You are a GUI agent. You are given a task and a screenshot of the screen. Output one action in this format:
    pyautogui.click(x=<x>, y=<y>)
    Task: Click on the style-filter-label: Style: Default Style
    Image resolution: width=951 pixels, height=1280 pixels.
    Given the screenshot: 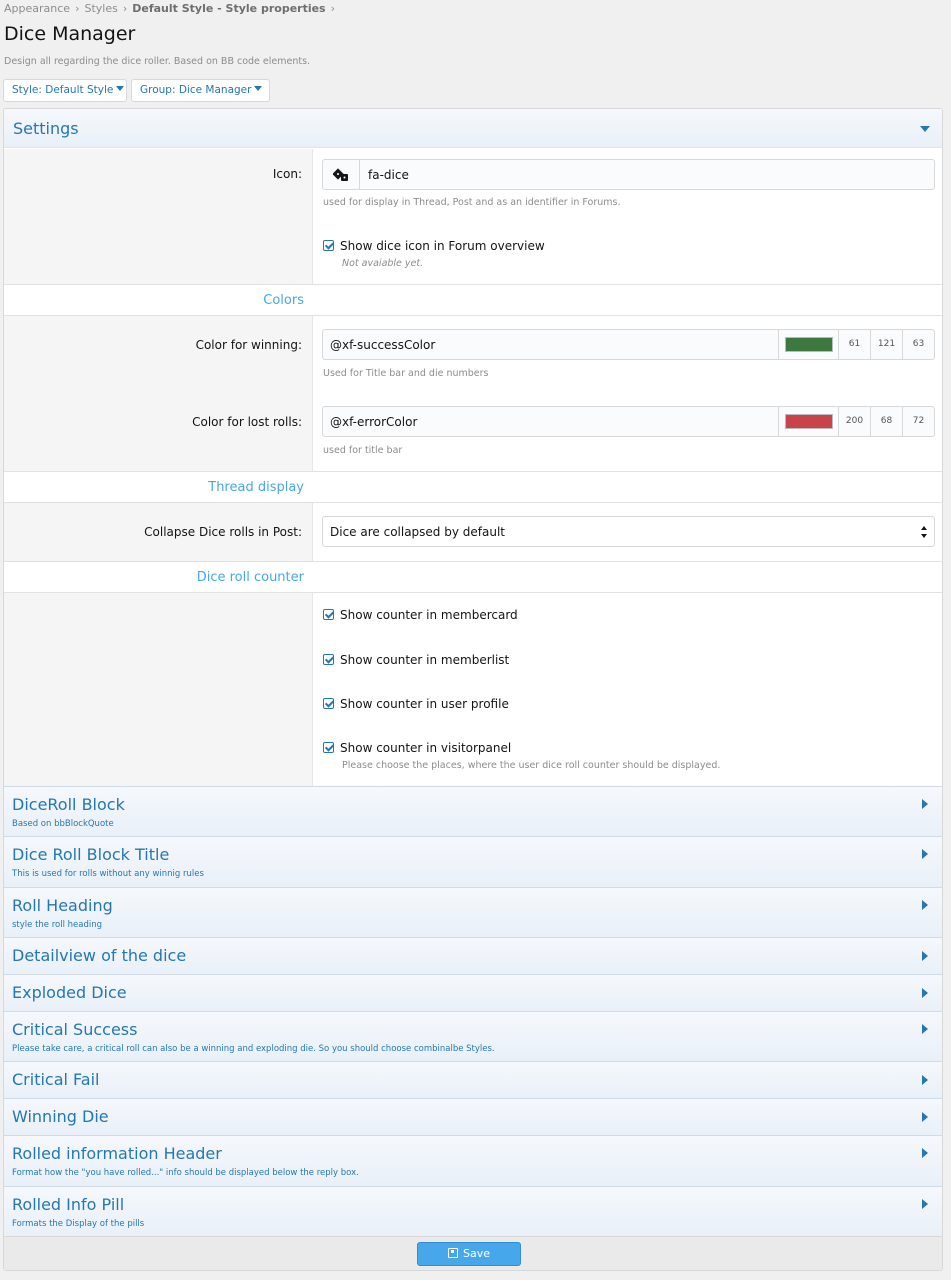 What is the action you would take?
    pyautogui.click(x=63, y=90)
    